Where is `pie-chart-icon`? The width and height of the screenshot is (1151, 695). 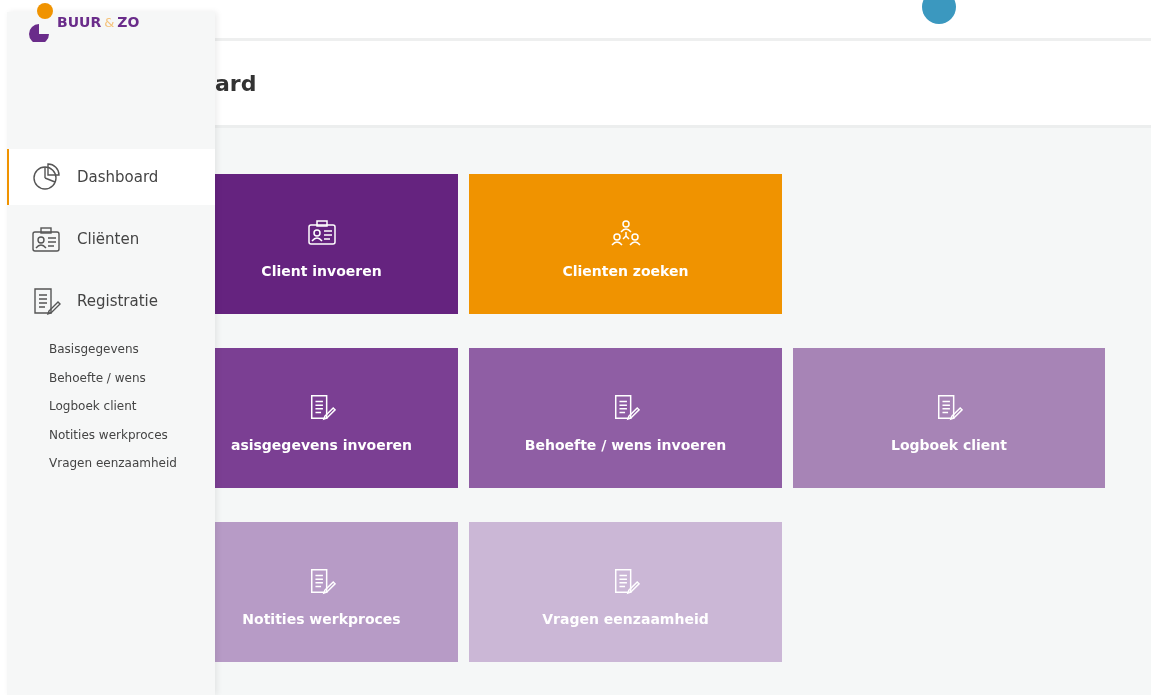 pie-chart-icon is located at coordinates (46, 177).